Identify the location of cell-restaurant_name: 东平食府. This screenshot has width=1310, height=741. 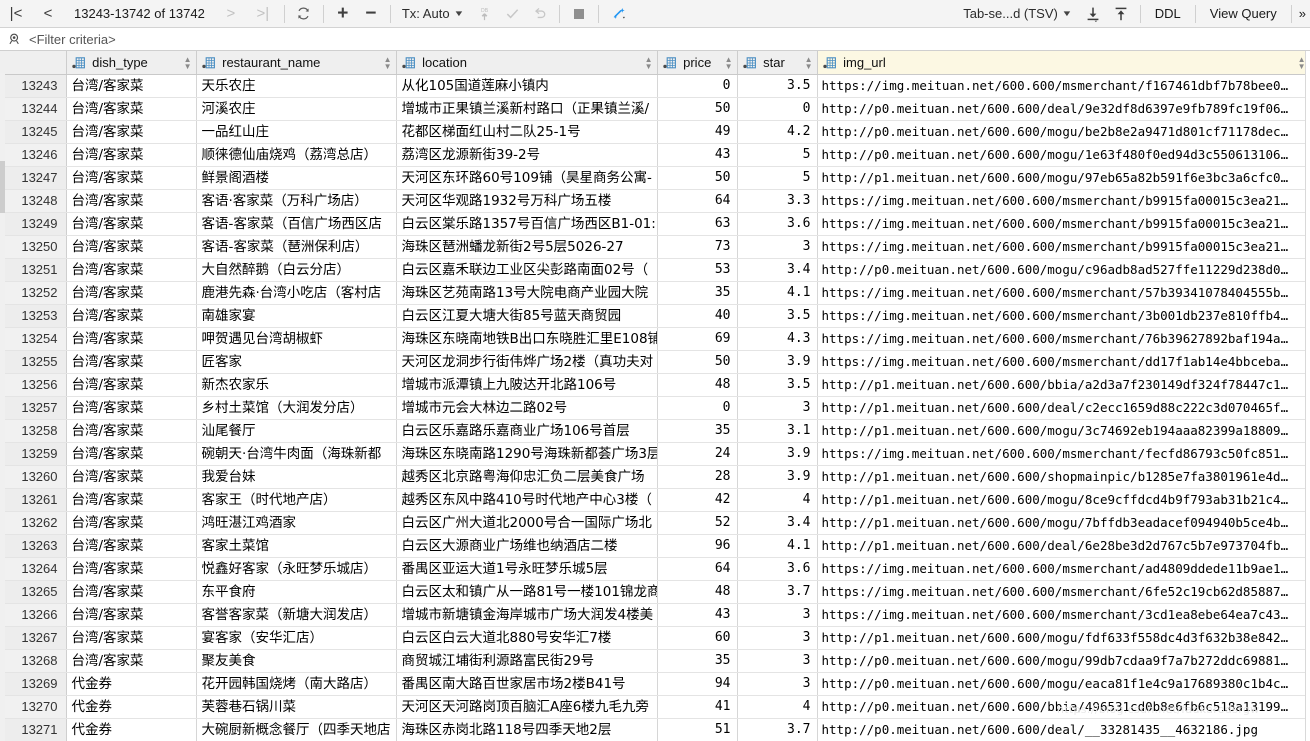
(296, 592).